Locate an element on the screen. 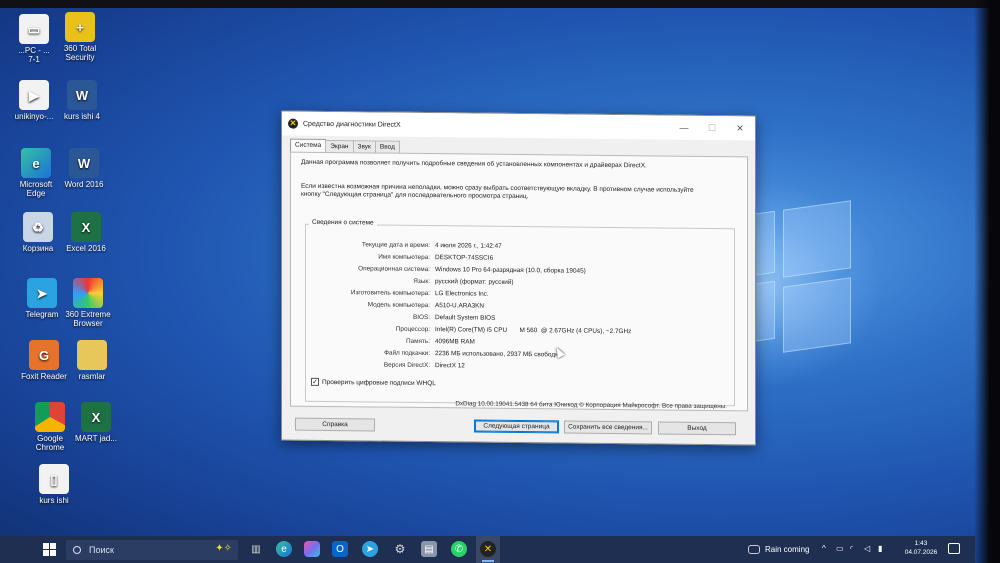  settings-gear-icon: ⚙ is located at coordinates (400, 549).